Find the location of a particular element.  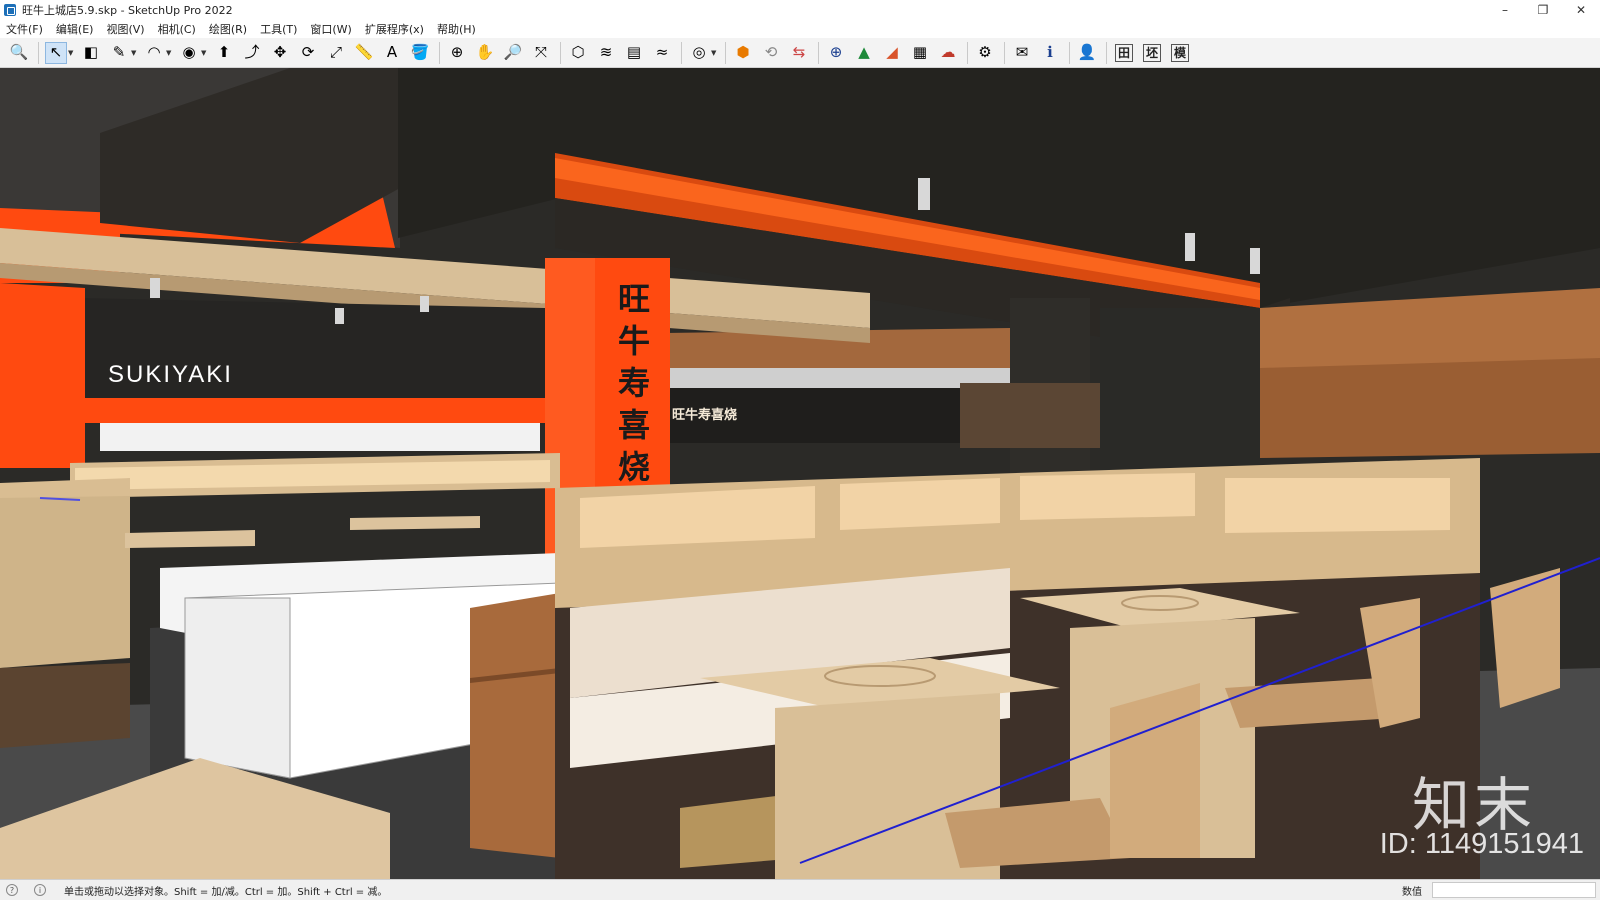

checker-icon: ▦ is located at coordinates (920, 53).